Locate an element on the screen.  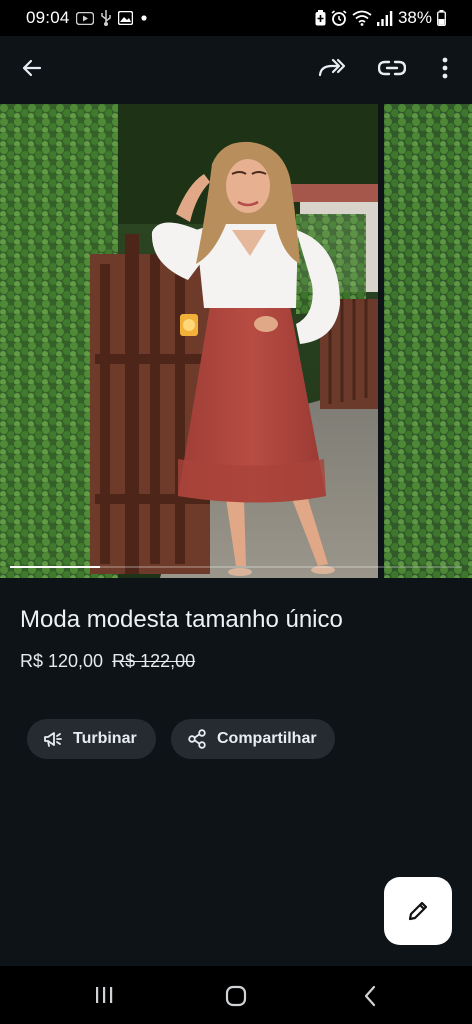
youtube-icon is located at coordinates (84, 18).